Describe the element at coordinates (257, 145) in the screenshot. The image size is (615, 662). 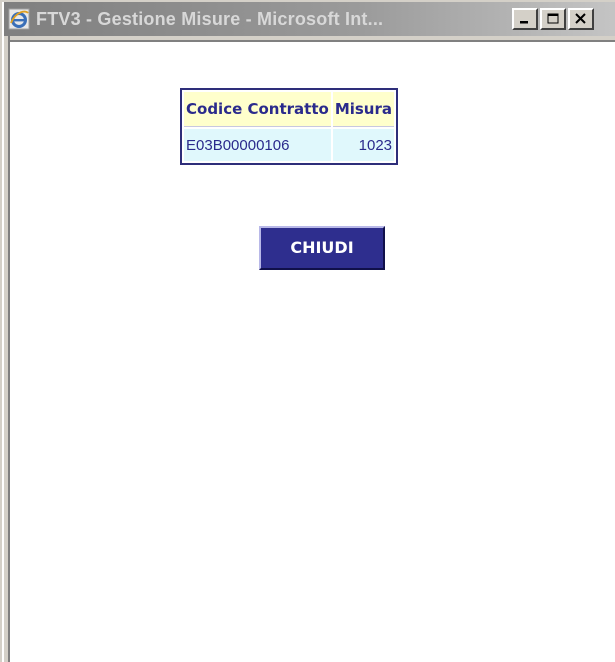
I see `cell-contract-code: E03B00000106` at that location.